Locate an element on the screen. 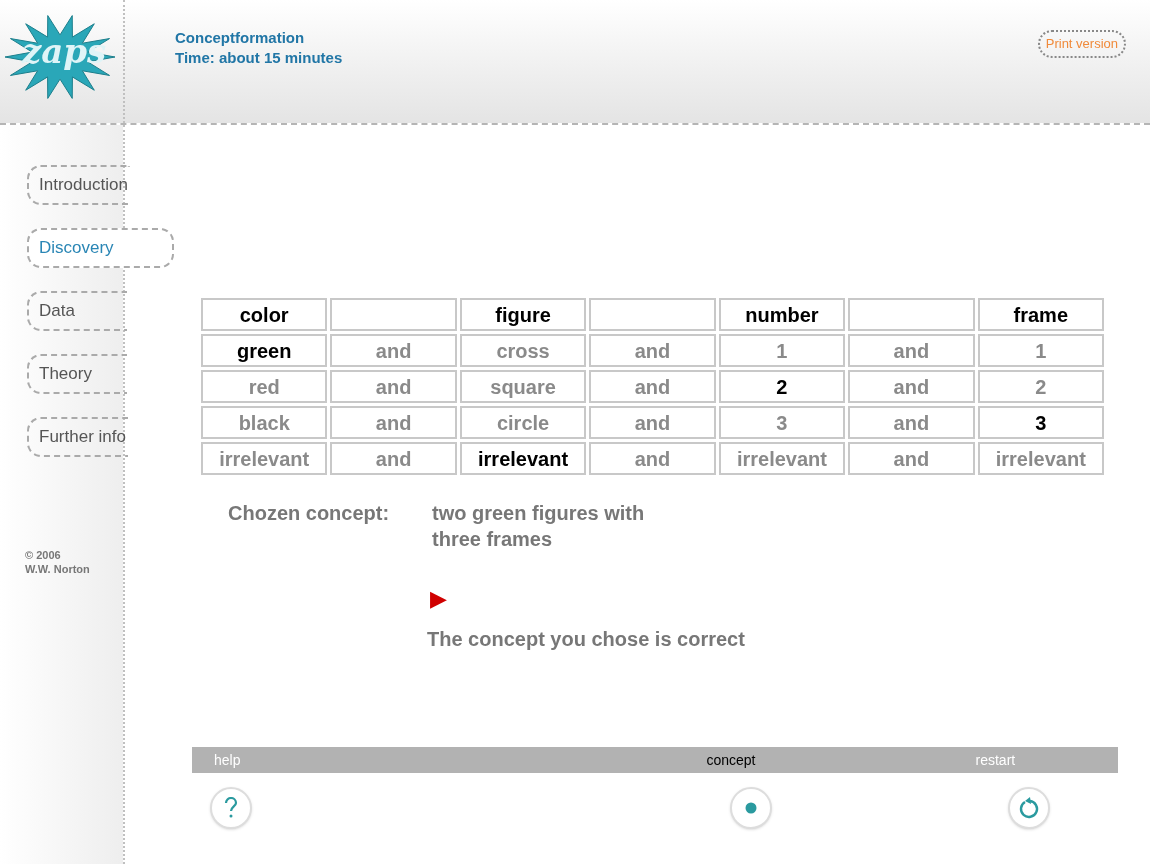 The height and width of the screenshot is (864, 1150). help-button is located at coordinates (231, 808).